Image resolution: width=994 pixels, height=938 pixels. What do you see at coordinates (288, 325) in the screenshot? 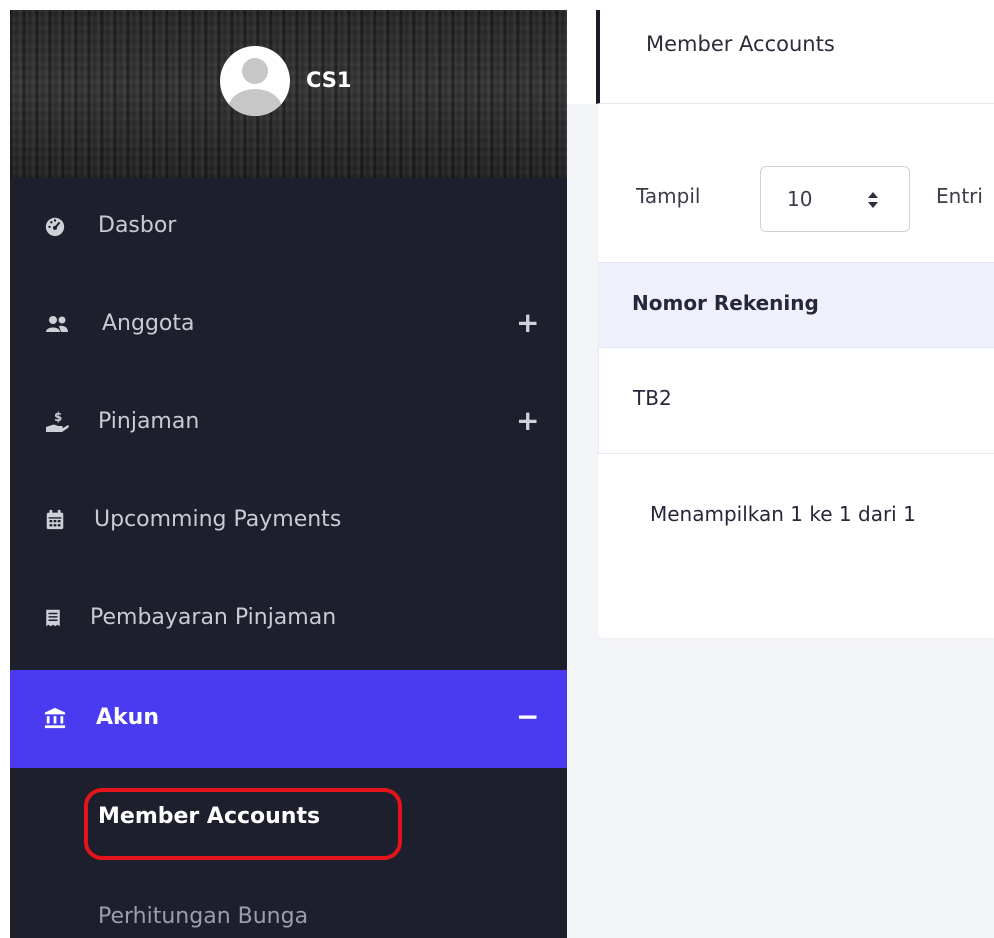
I see `sidebar-item-anggota: Anggota +` at bounding box center [288, 325].